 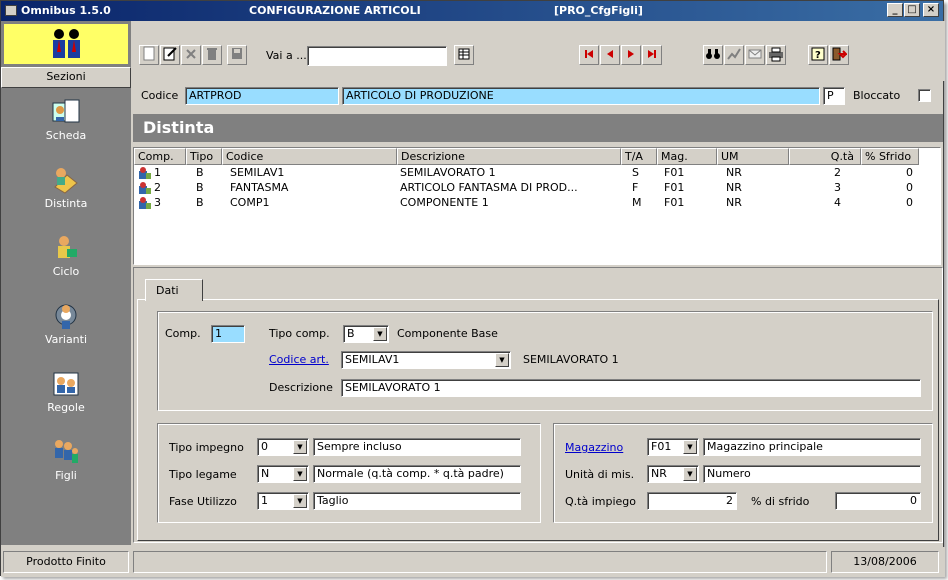 What do you see at coordinates (753, 156) in the screenshot?
I see `col-header-um: UM` at bounding box center [753, 156].